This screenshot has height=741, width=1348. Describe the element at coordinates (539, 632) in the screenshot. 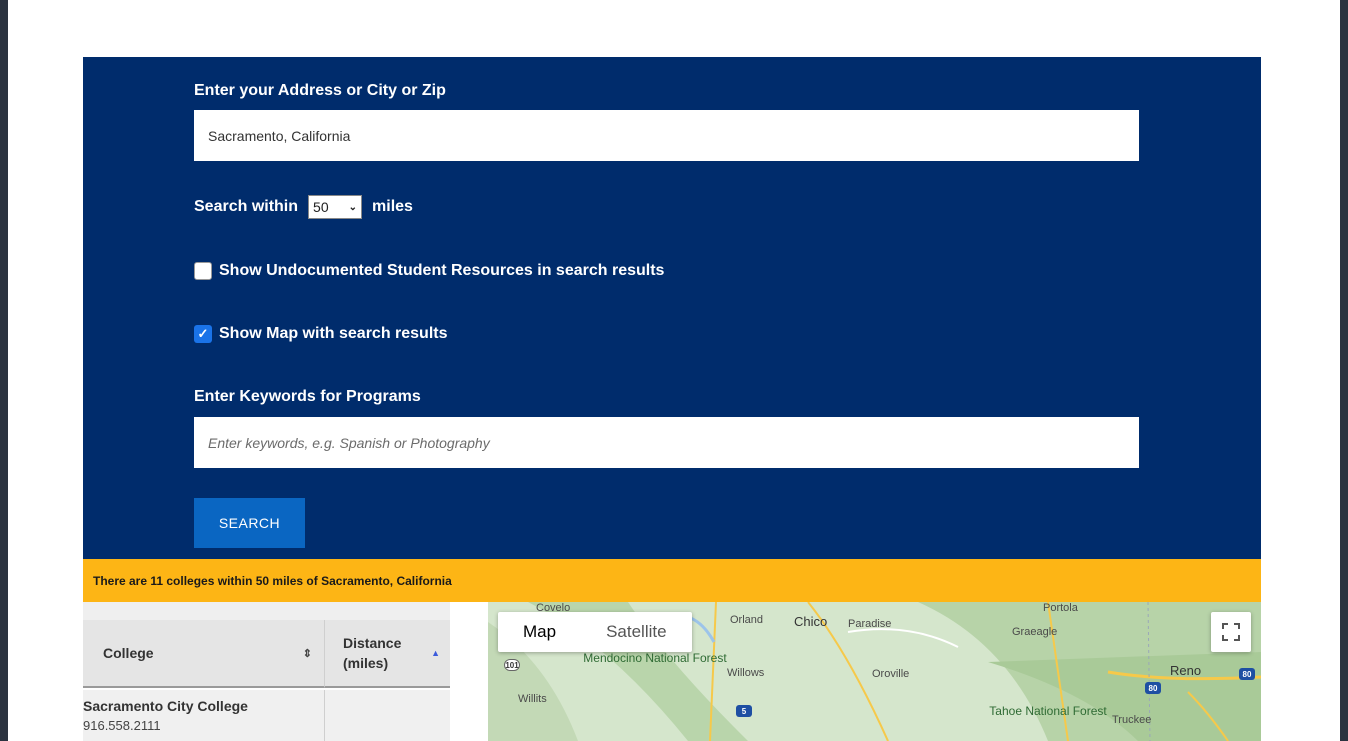

I see `map-type-map: Map` at that location.